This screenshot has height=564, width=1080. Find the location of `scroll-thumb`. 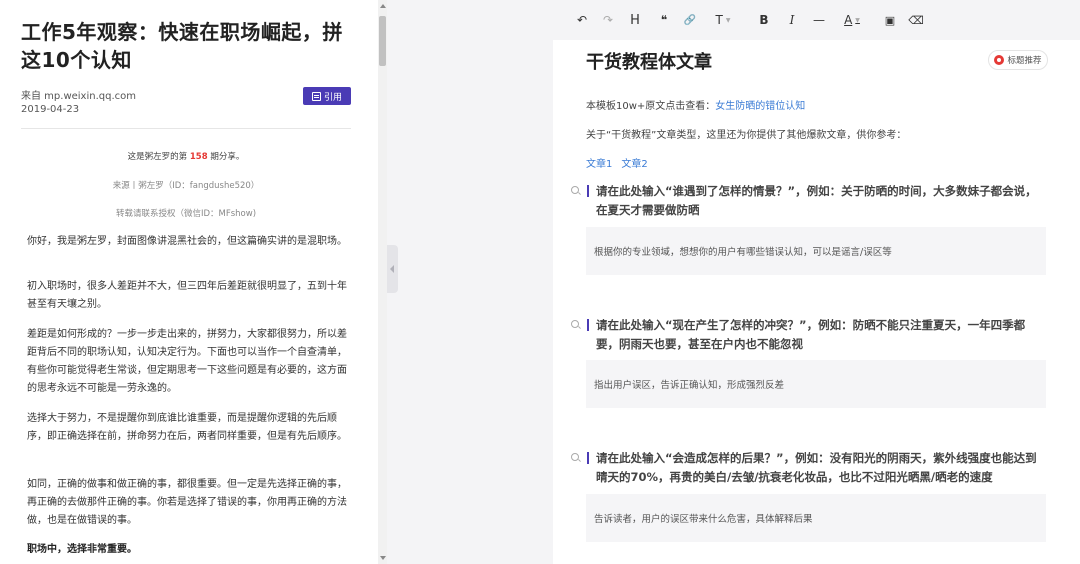

scroll-thumb is located at coordinates (382, 41).